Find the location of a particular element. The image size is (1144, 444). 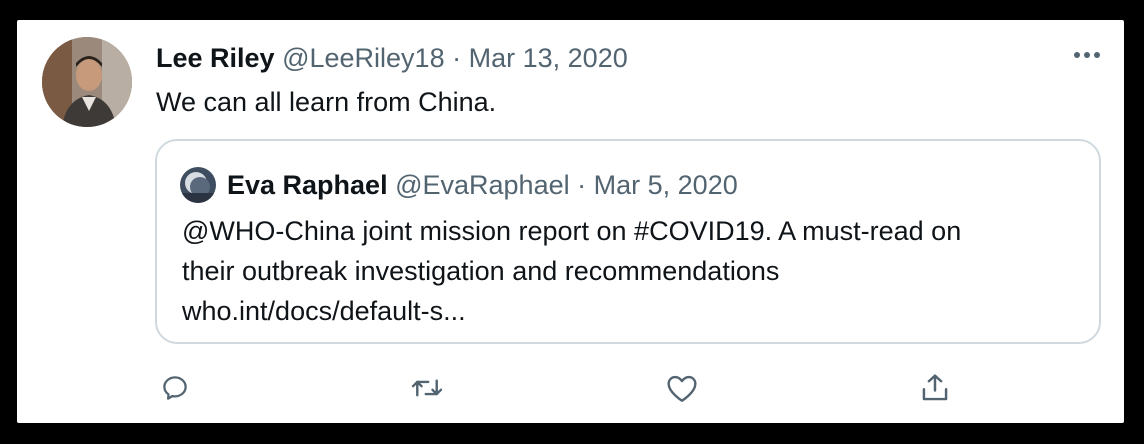

tweet-text: We can all learn from China. is located at coordinates (326, 102).